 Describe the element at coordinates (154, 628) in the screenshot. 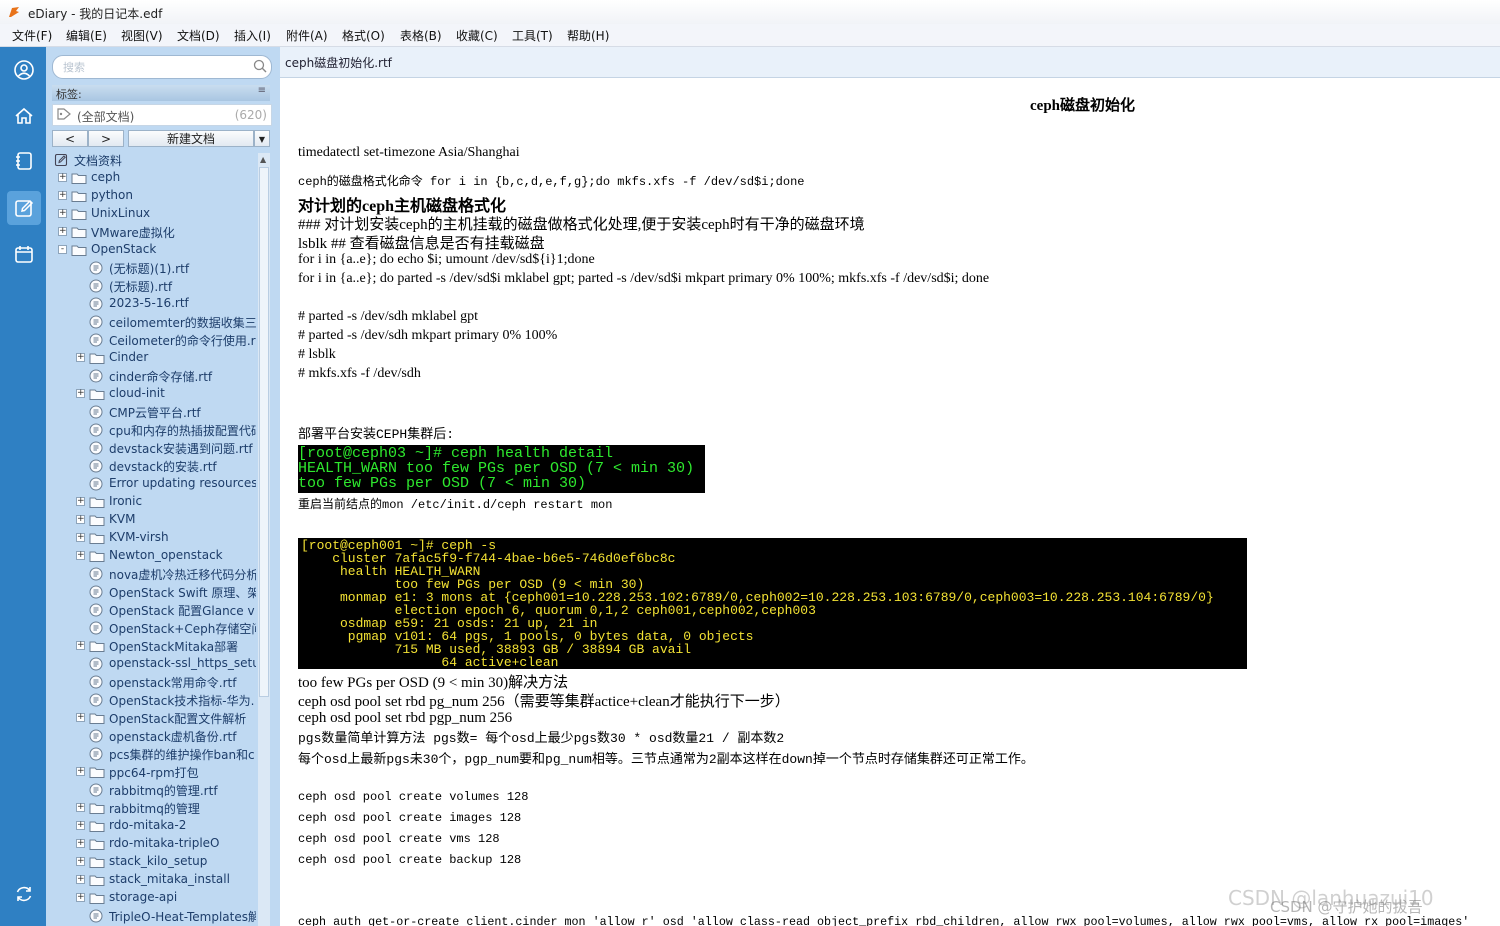

I see `tree-file: OpenStack+Ceph存储空间` at that location.